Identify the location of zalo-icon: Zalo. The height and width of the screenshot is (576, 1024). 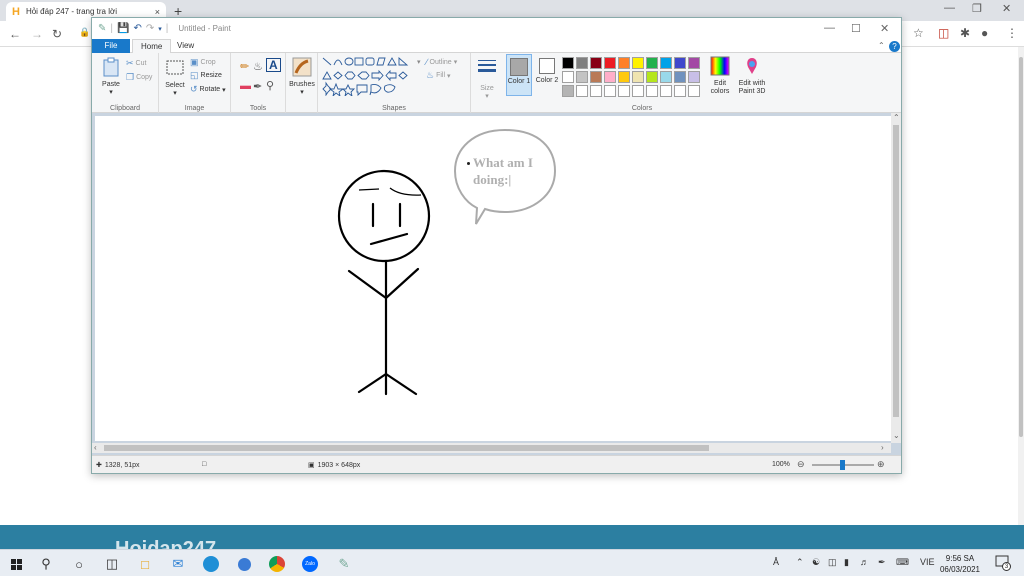
(310, 564).